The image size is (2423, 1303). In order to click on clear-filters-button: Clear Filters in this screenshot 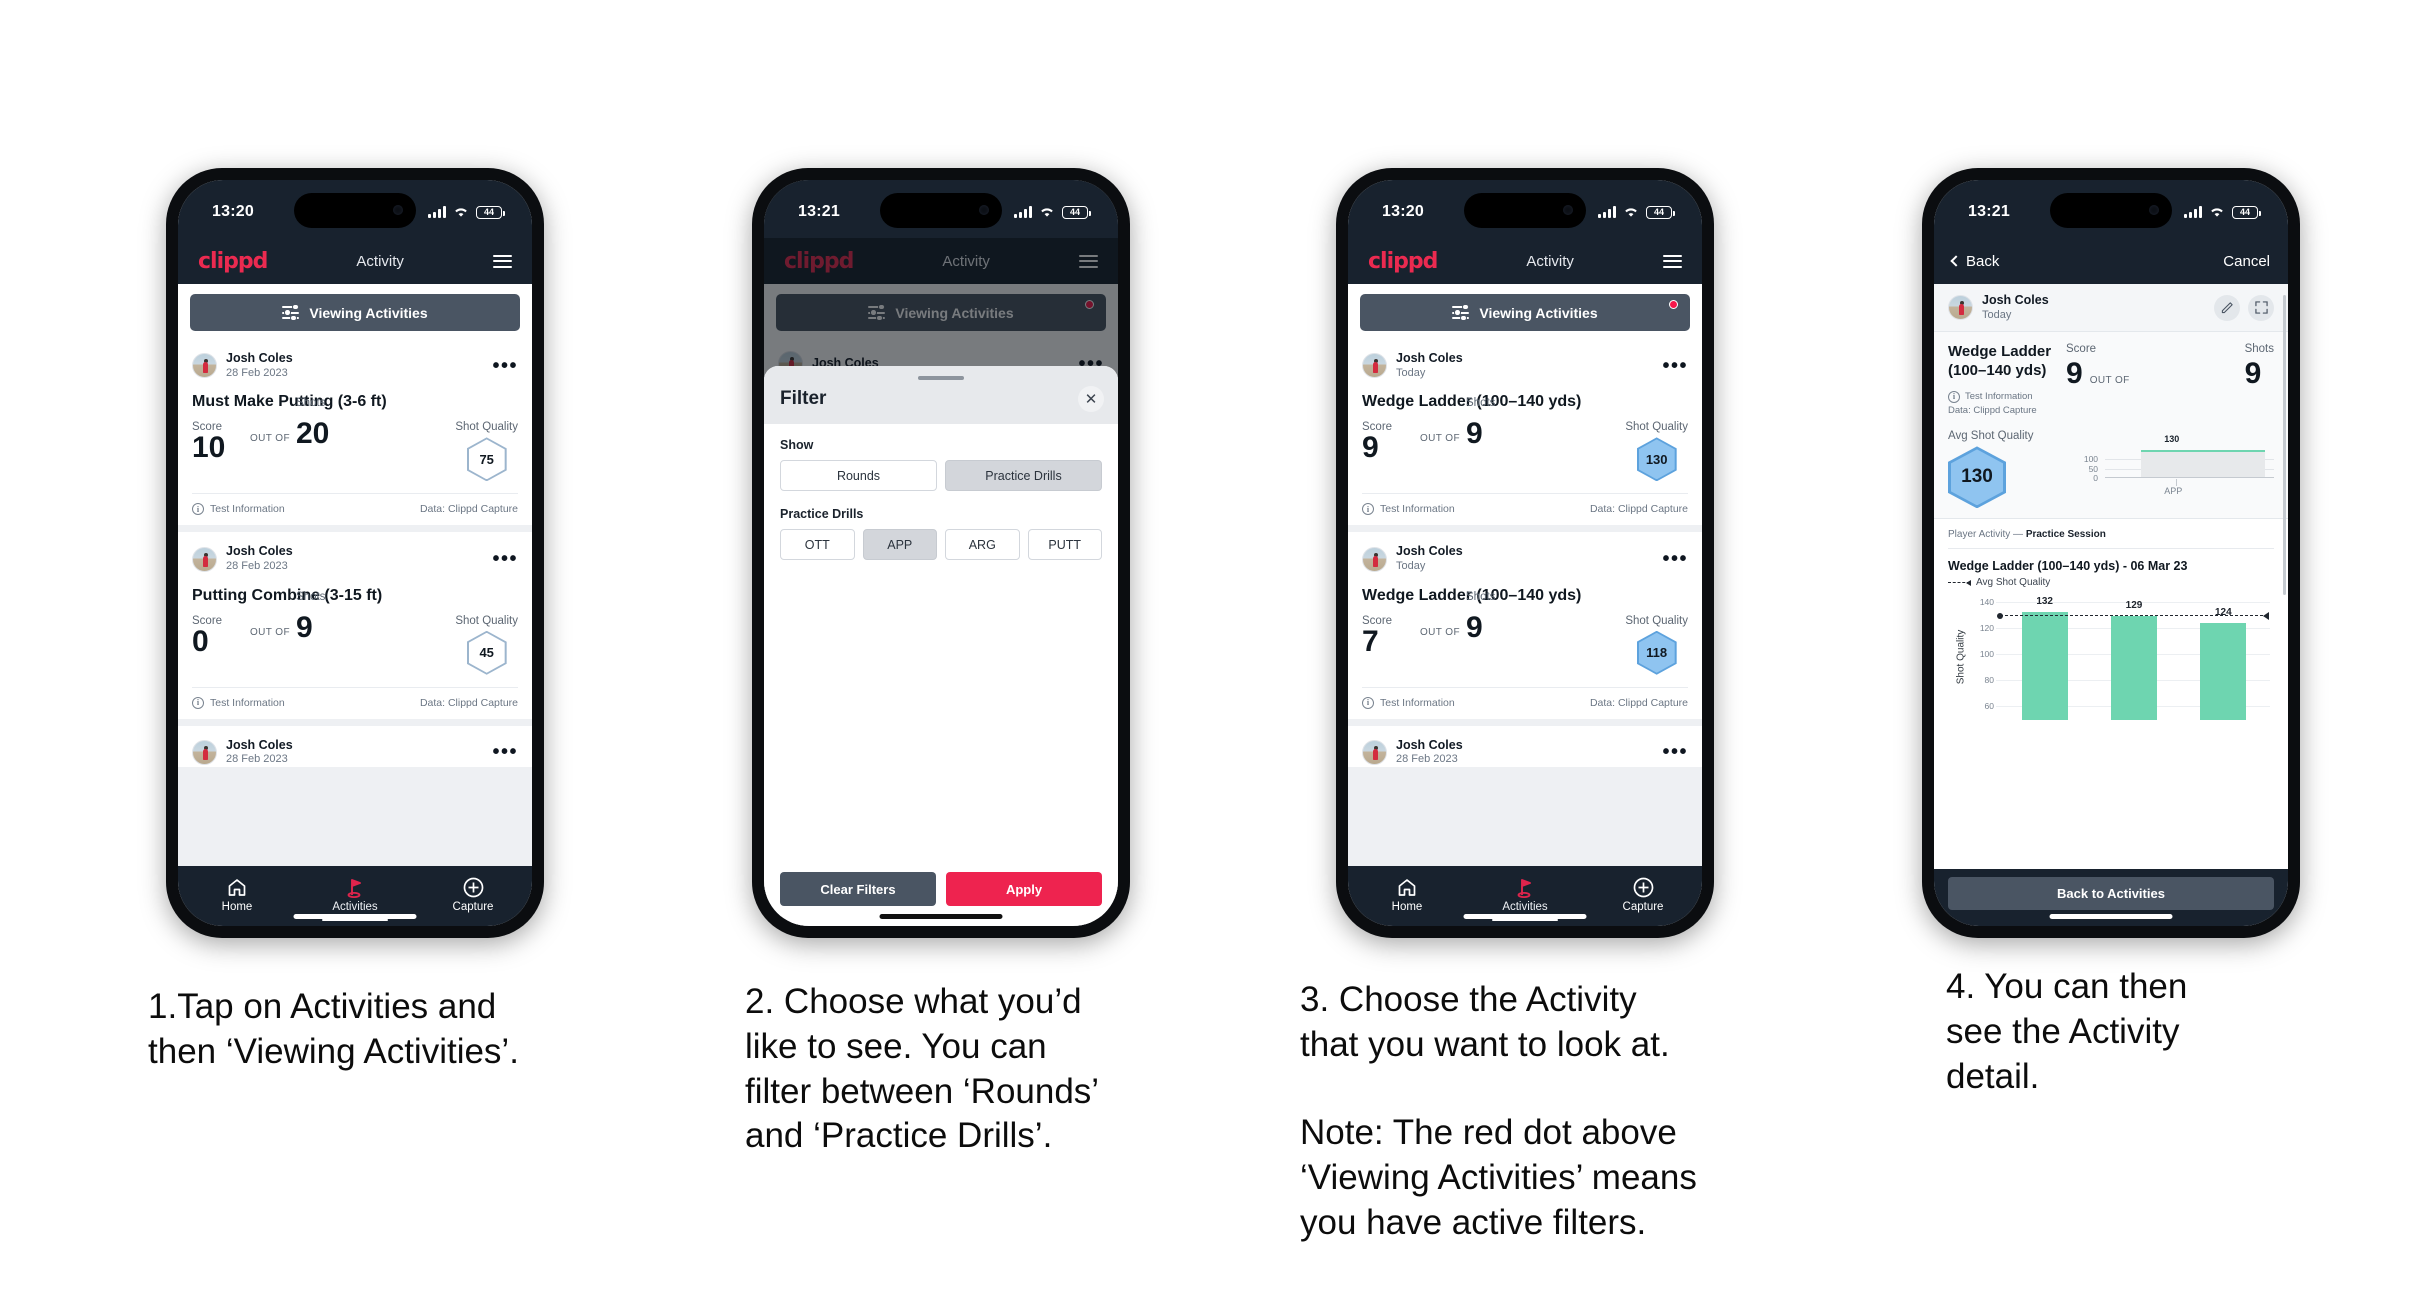, I will do `click(858, 889)`.